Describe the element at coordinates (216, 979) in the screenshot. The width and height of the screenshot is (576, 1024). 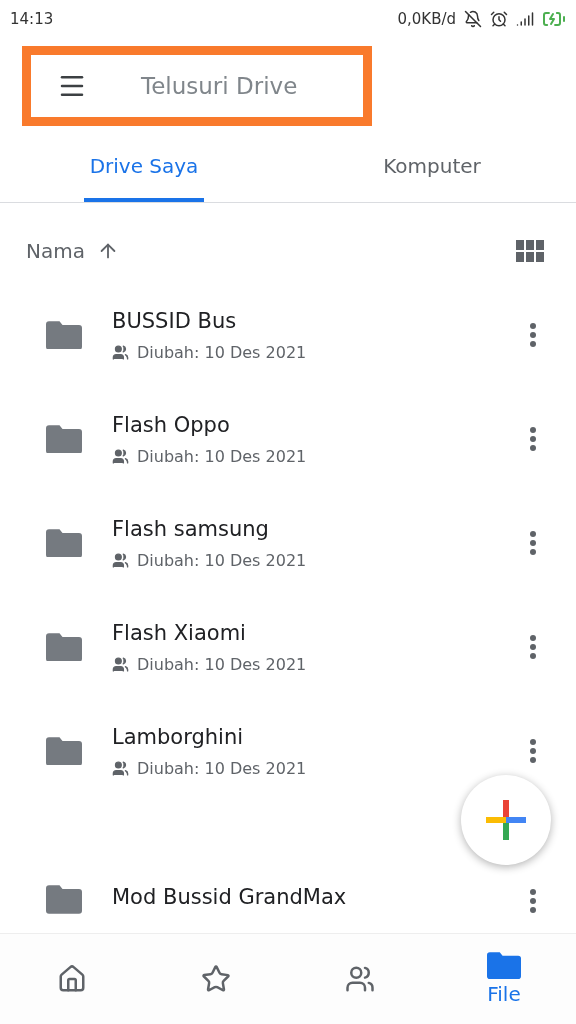
I see `star-icon` at that location.